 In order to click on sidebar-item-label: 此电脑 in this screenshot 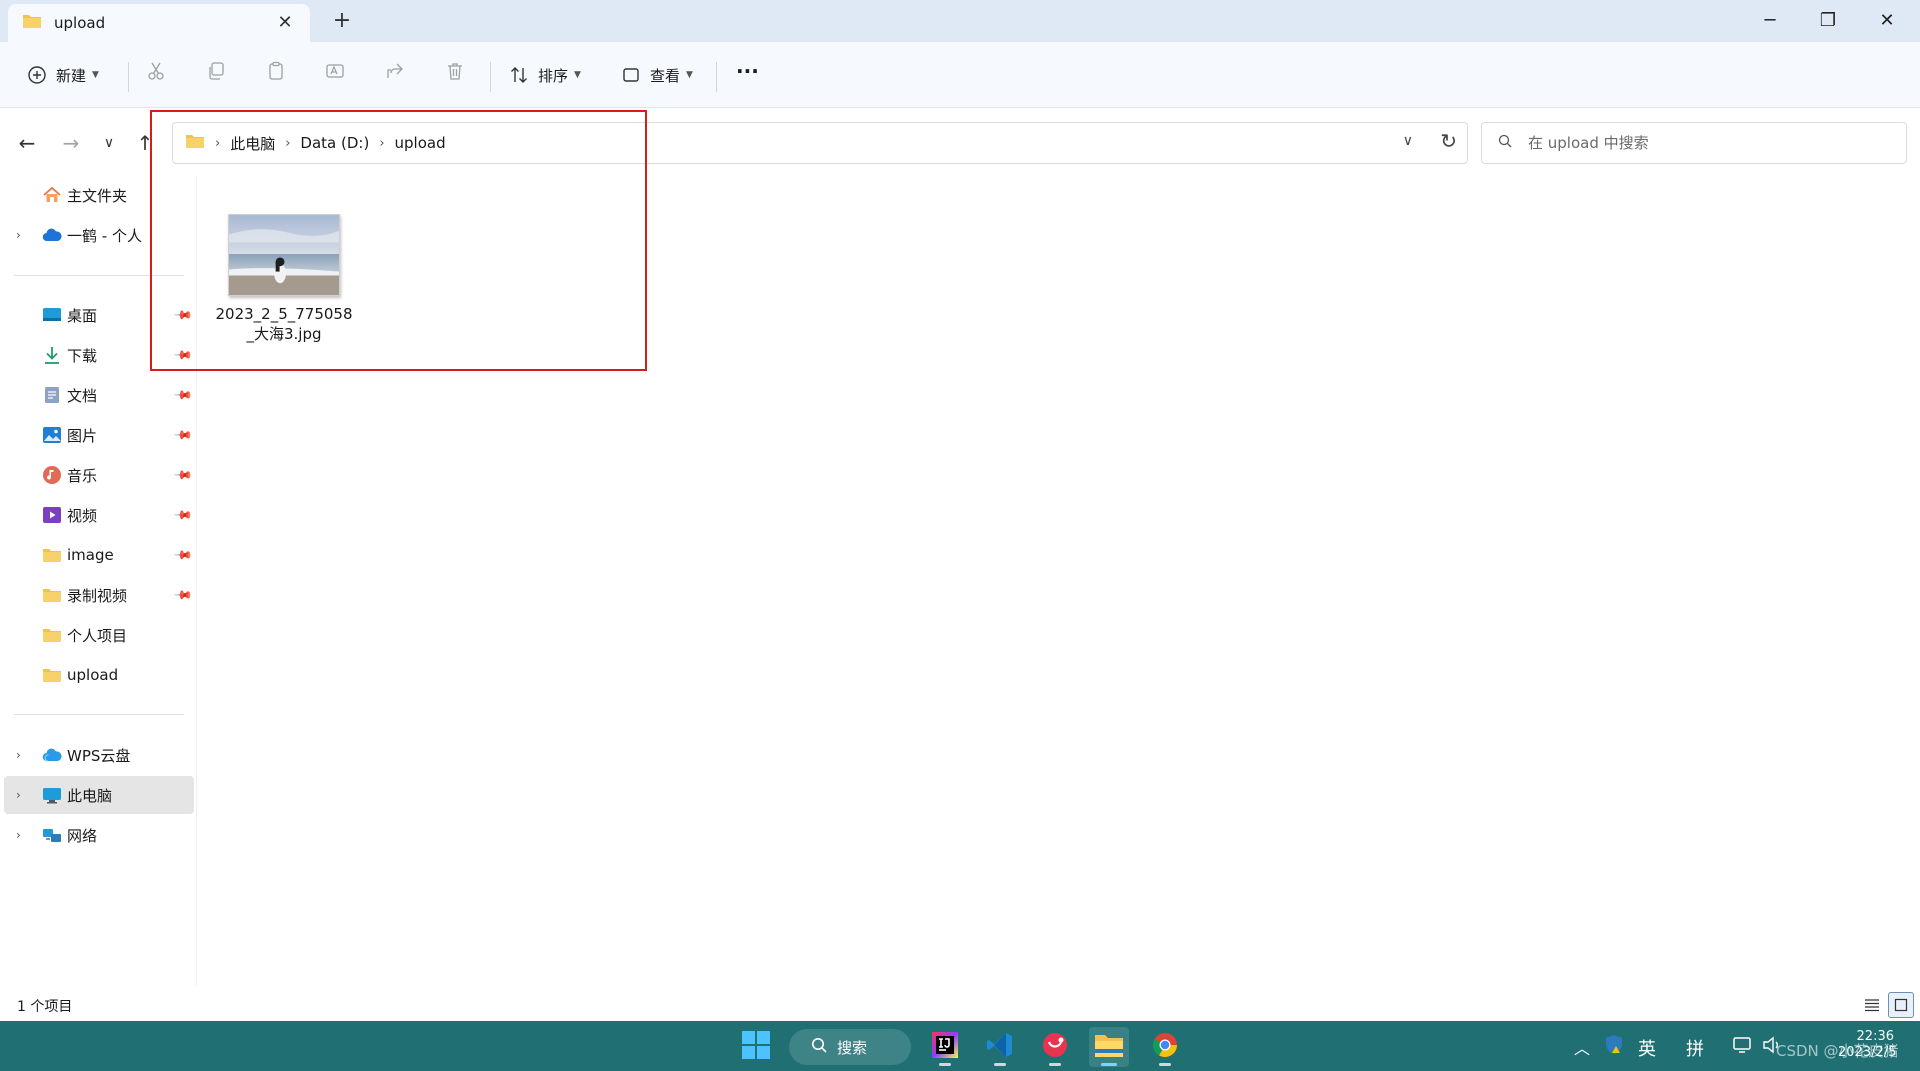, I will do `click(90, 795)`.